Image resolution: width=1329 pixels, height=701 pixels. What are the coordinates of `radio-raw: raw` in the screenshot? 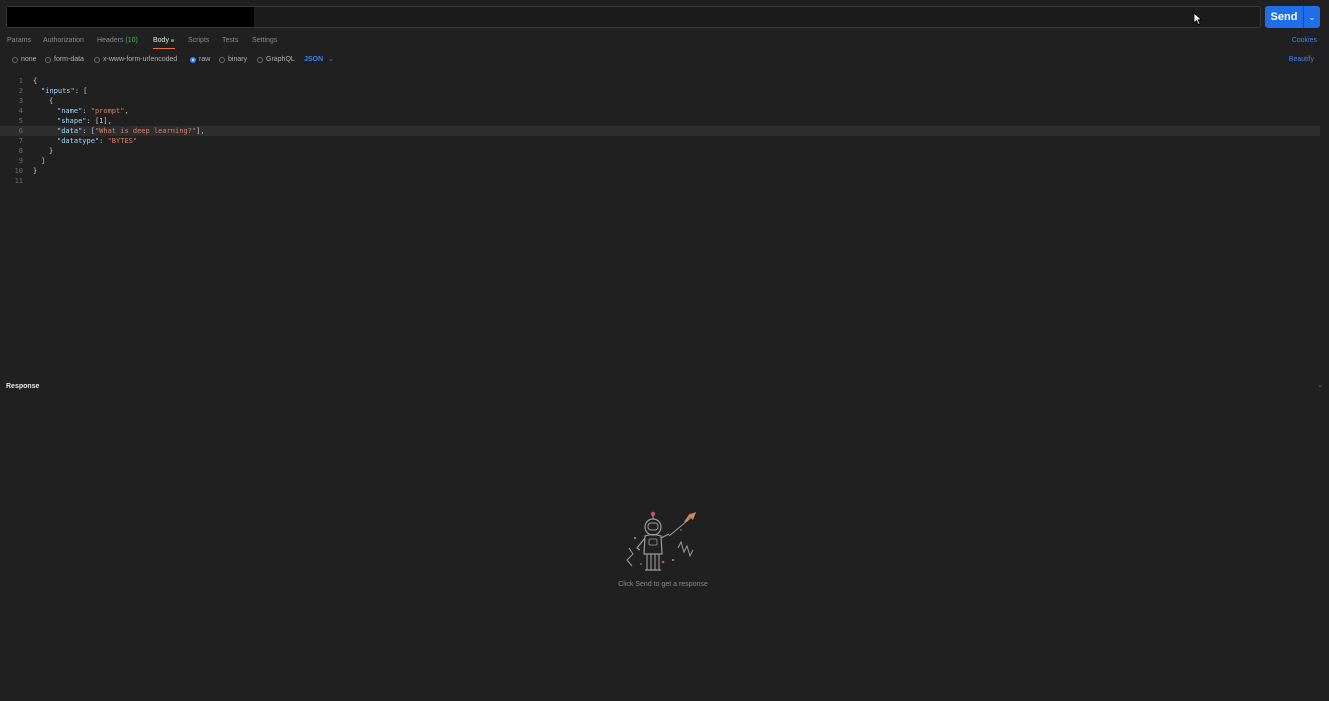 It's located at (200, 59).